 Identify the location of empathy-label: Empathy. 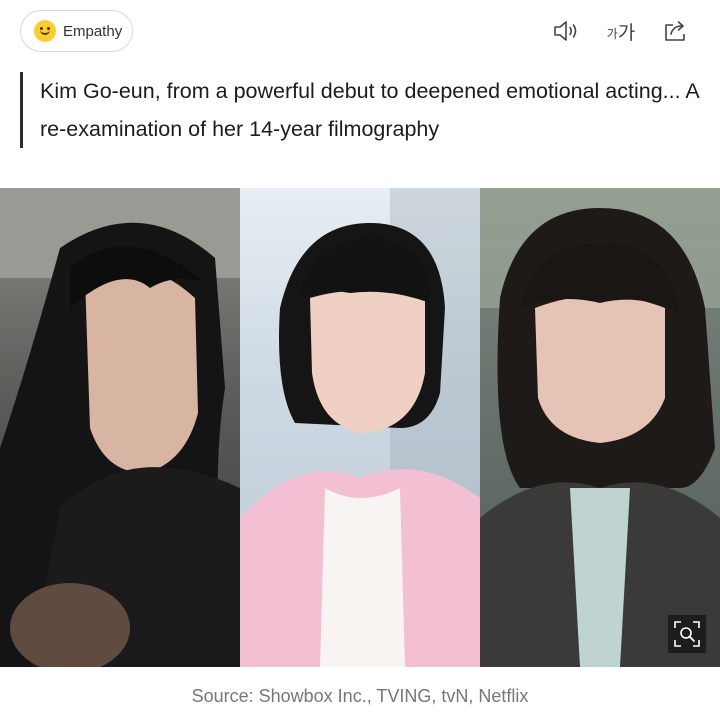
(93, 31).